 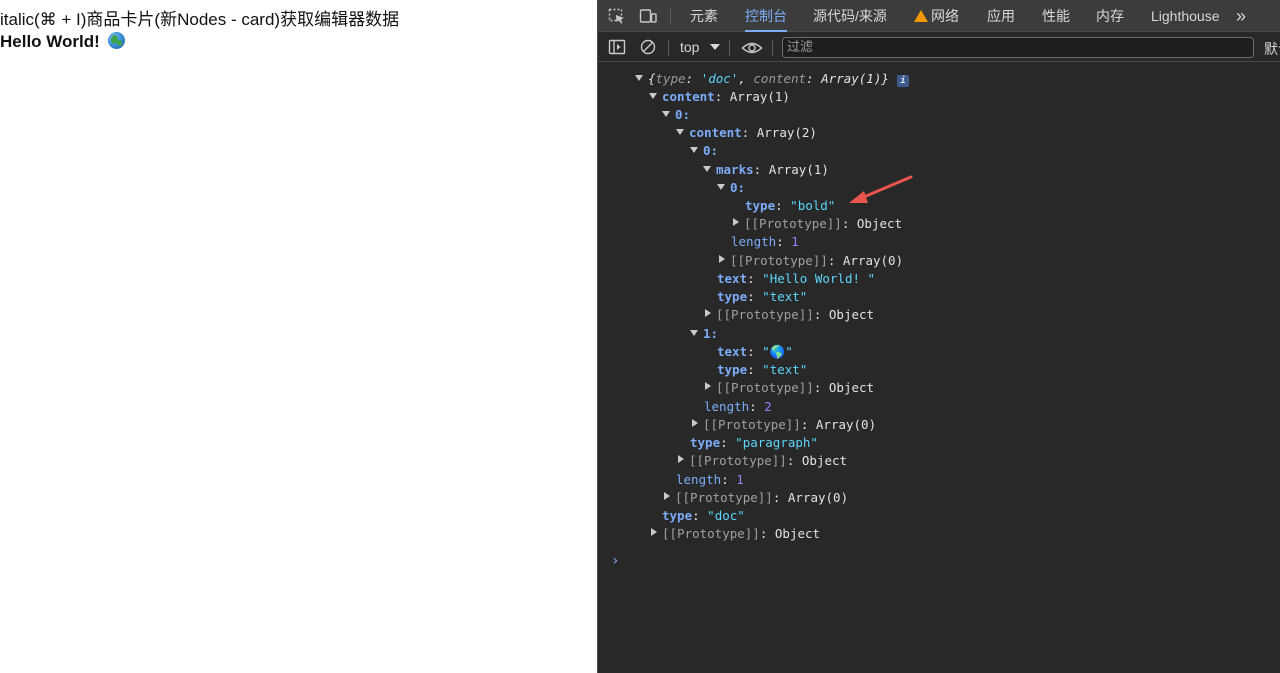 I want to click on info-icon: i, so click(x=902, y=81).